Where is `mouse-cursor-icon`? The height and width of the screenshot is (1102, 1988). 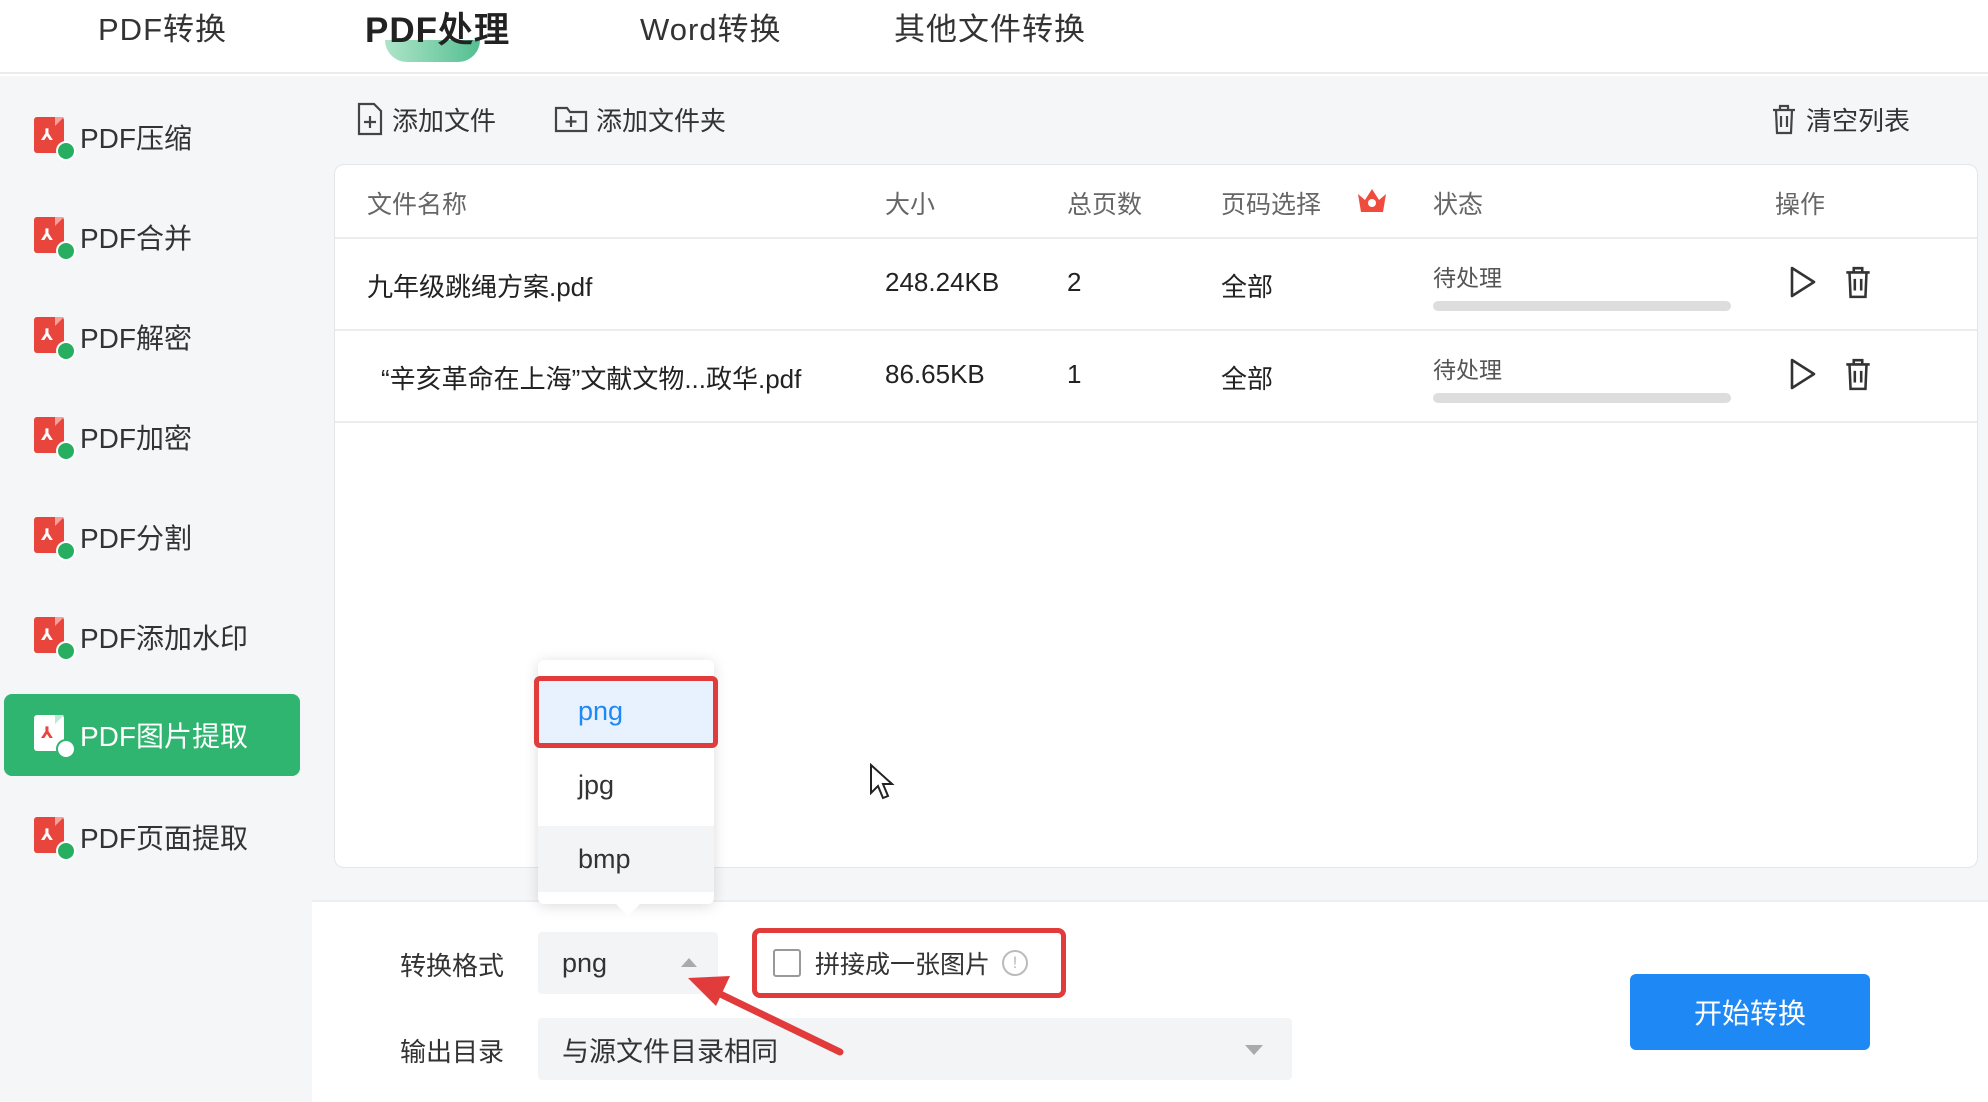
mouse-cursor-icon is located at coordinates (882, 781).